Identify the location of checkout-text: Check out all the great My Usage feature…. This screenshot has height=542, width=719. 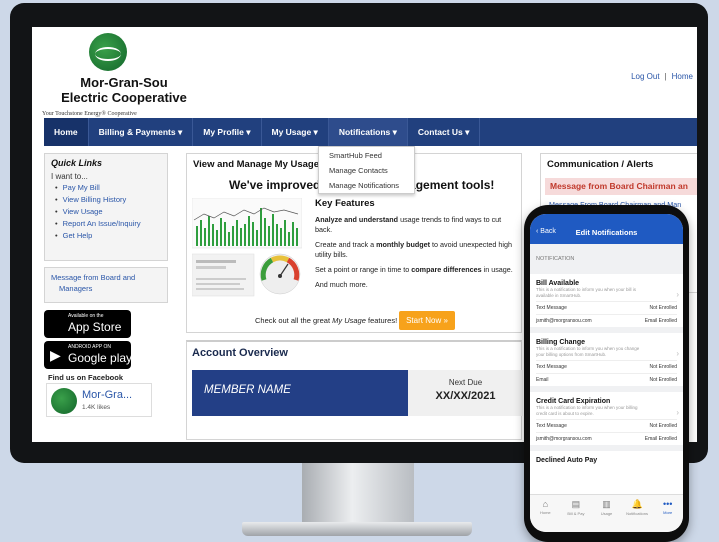
(326, 320).